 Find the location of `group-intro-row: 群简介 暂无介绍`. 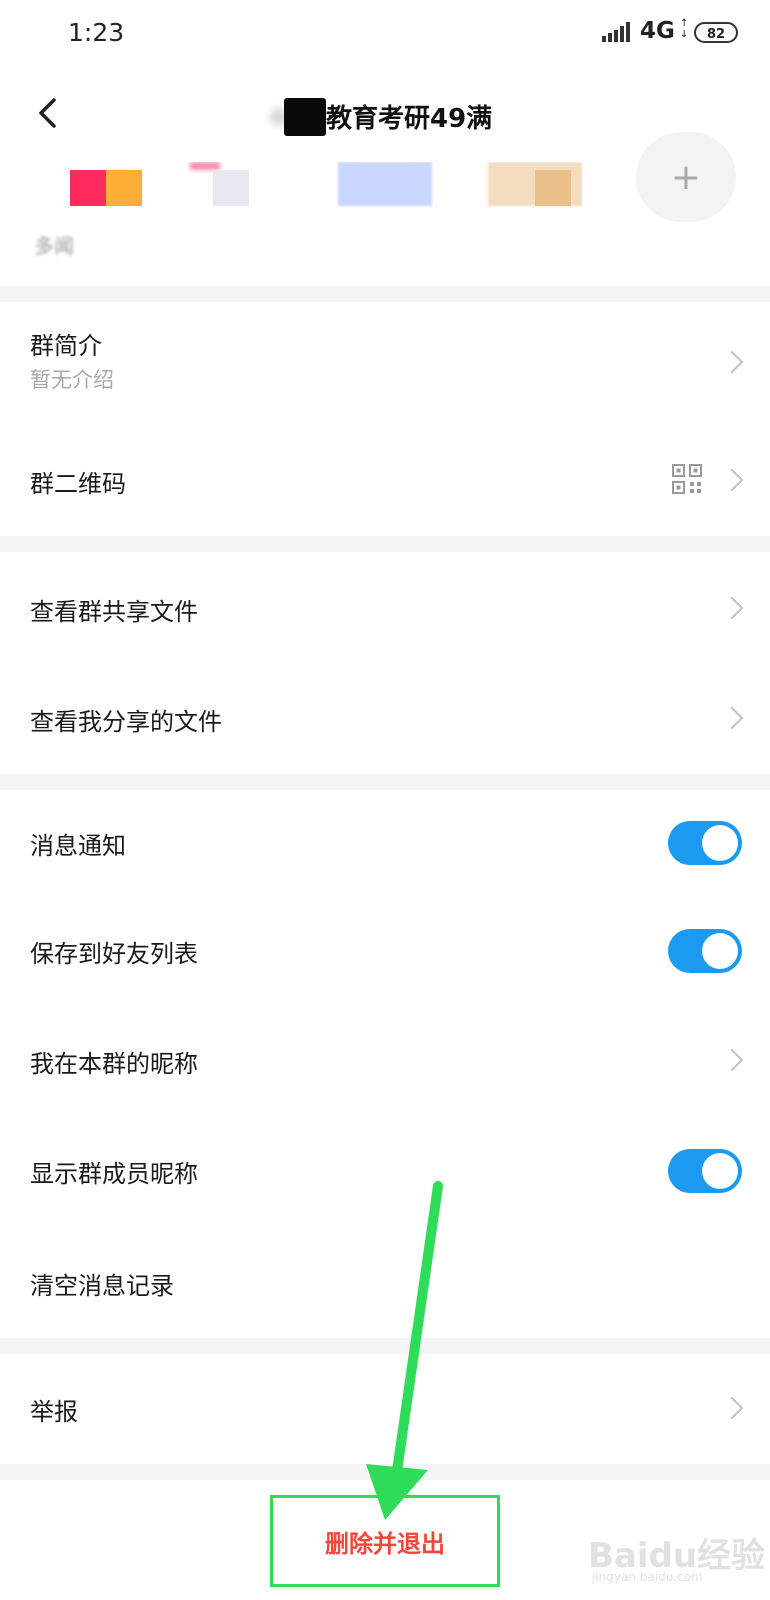

group-intro-row: 群简介 暂无介绍 is located at coordinates (385, 362).